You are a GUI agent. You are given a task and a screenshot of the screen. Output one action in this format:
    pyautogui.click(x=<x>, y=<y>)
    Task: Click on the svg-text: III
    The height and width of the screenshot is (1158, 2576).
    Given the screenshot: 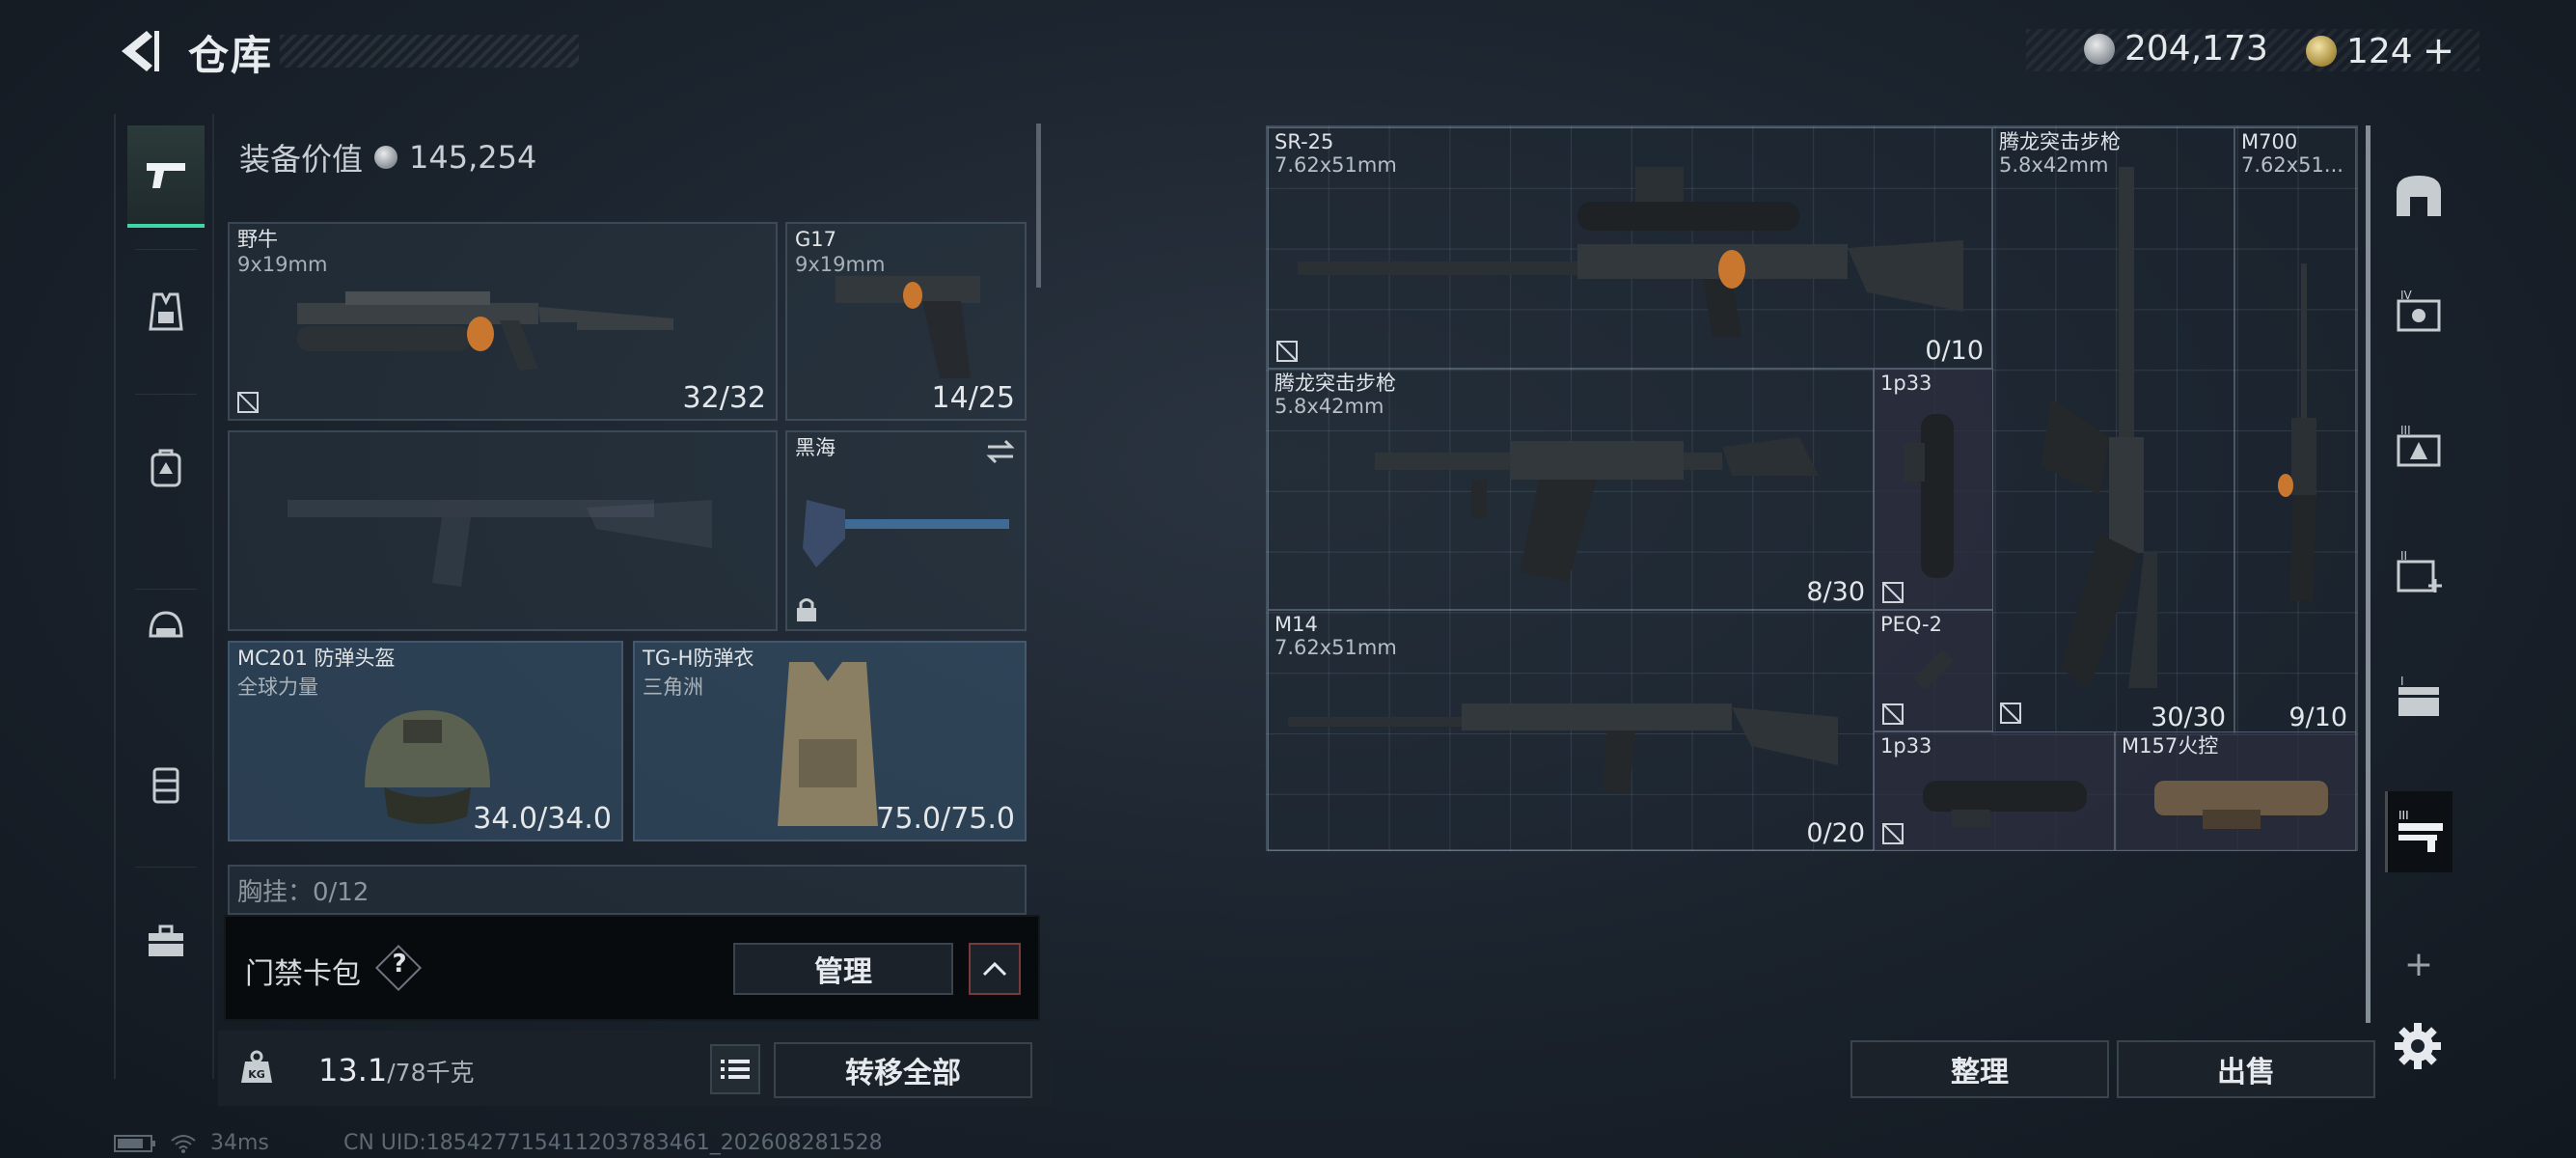 What is the action you would take?
    pyautogui.click(x=2403, y=815)
    